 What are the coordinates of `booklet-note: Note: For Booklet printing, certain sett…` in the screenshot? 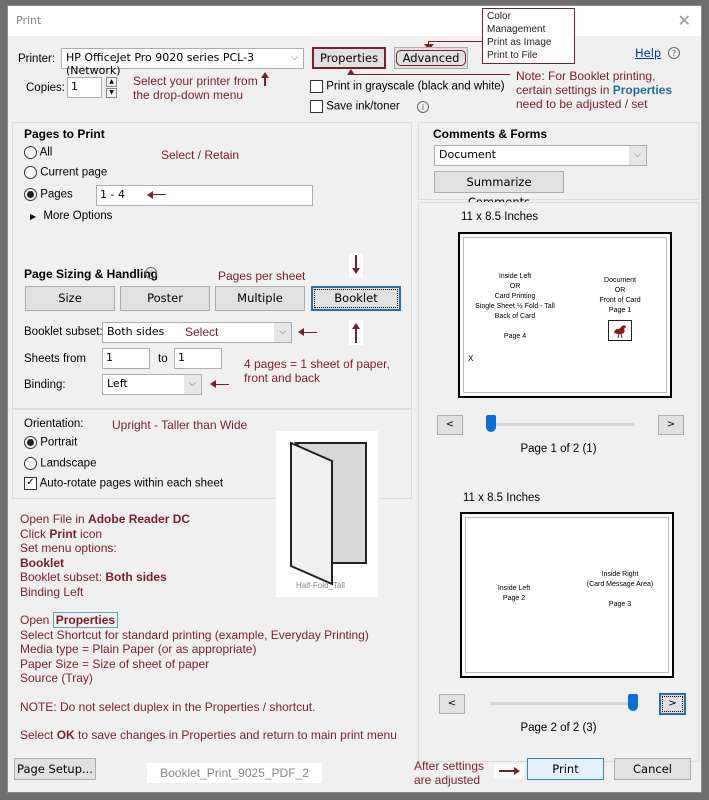 It's located at (594, 90).